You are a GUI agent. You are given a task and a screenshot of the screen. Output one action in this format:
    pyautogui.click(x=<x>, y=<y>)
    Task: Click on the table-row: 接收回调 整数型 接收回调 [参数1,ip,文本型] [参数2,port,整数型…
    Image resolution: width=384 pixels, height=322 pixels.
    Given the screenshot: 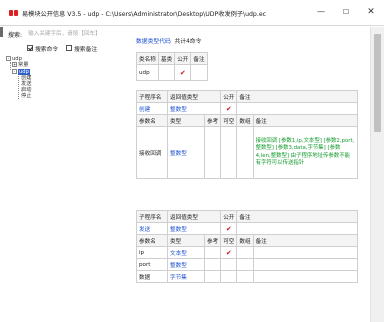 What is the action you would take?
    pyautogui.click(x=247, y=152)
    